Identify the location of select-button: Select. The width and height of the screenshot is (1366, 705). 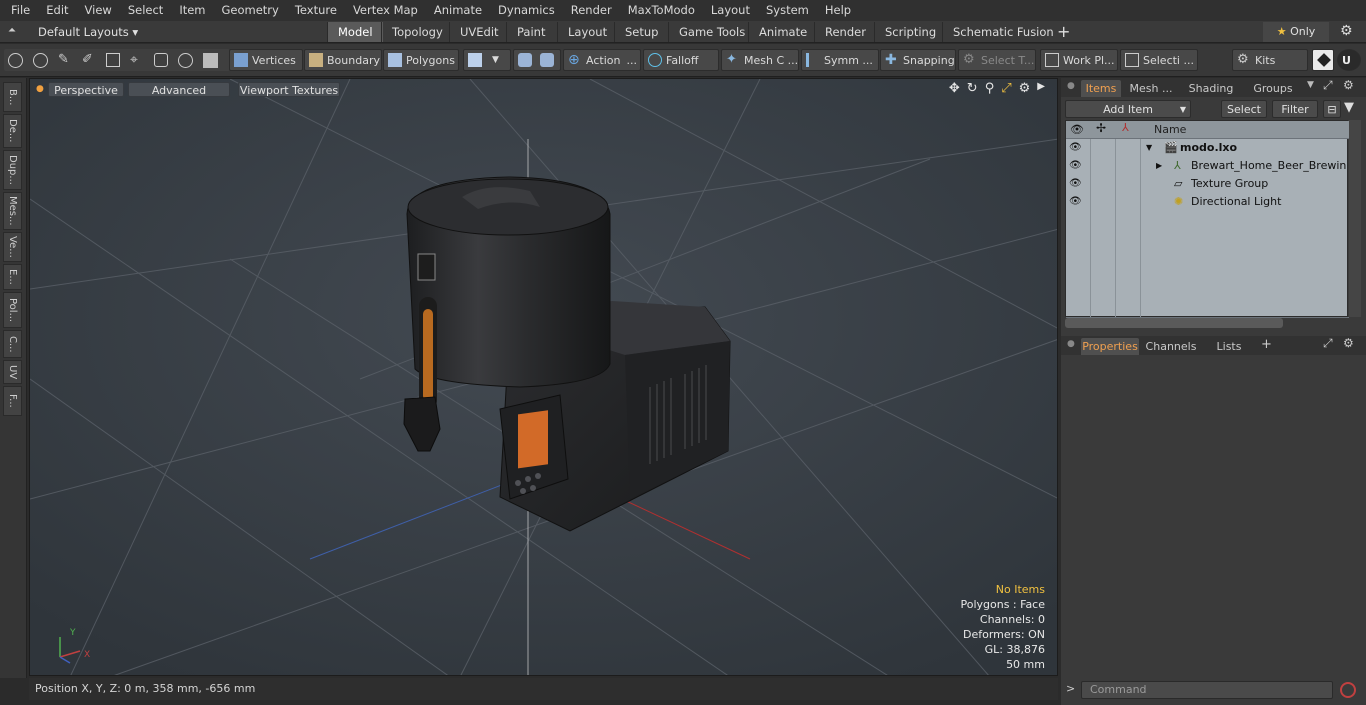
(1244, 109).